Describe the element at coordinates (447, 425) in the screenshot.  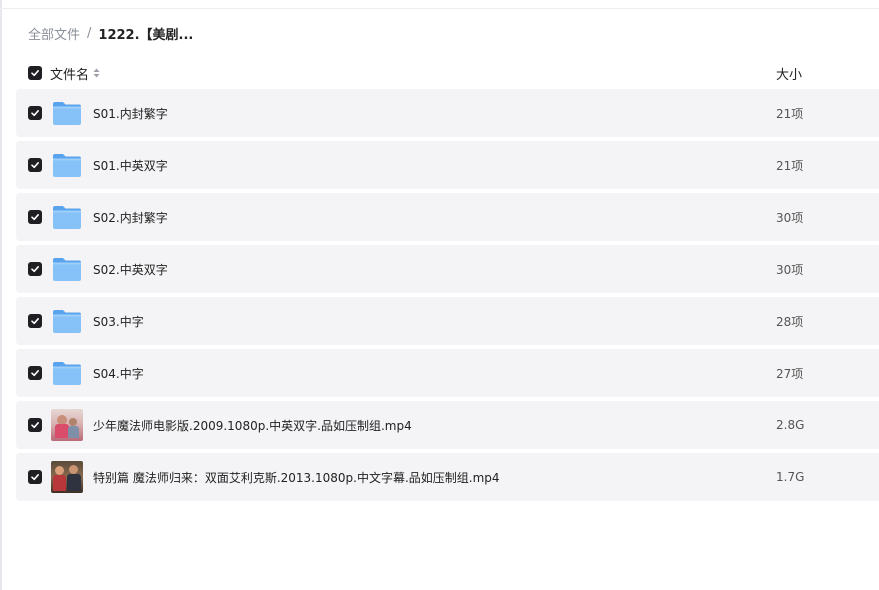
I see `file-row: 少年魔法师电影版.2009.1080p.中英双字.品如压制组.mp4 2.8G` at that location.